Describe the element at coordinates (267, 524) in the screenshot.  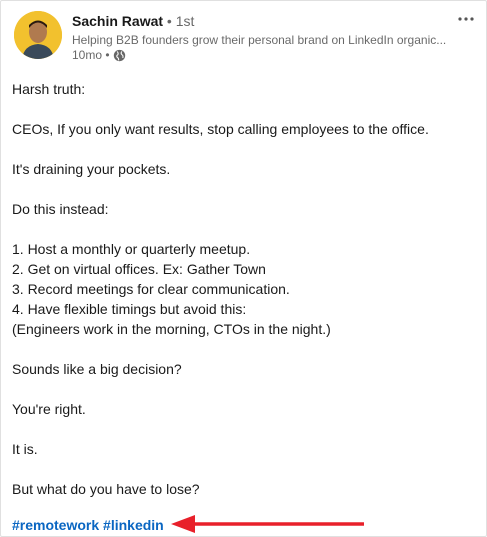
I see `red-arrow-annotation` at that location.